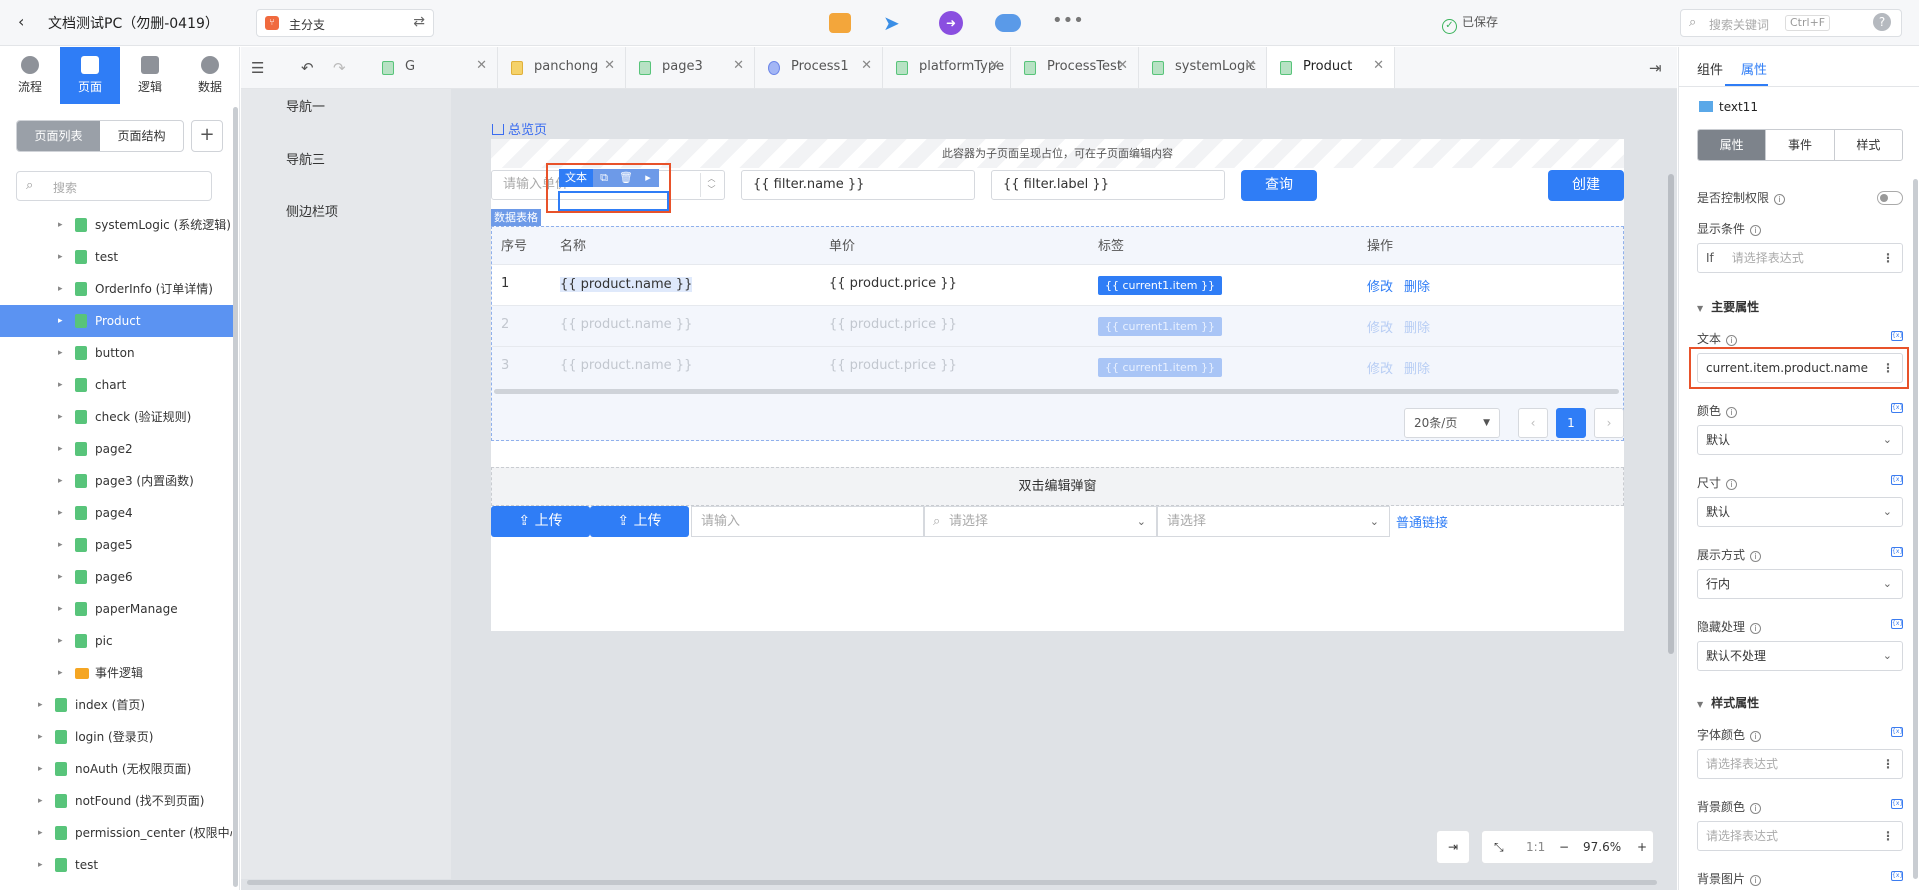 Image resolution: width=1919 pixels, height=890 pixels. Describe the element at coordinates (118, 545) in the screenshot. I see `tree-item: ▸ page5` at that location.